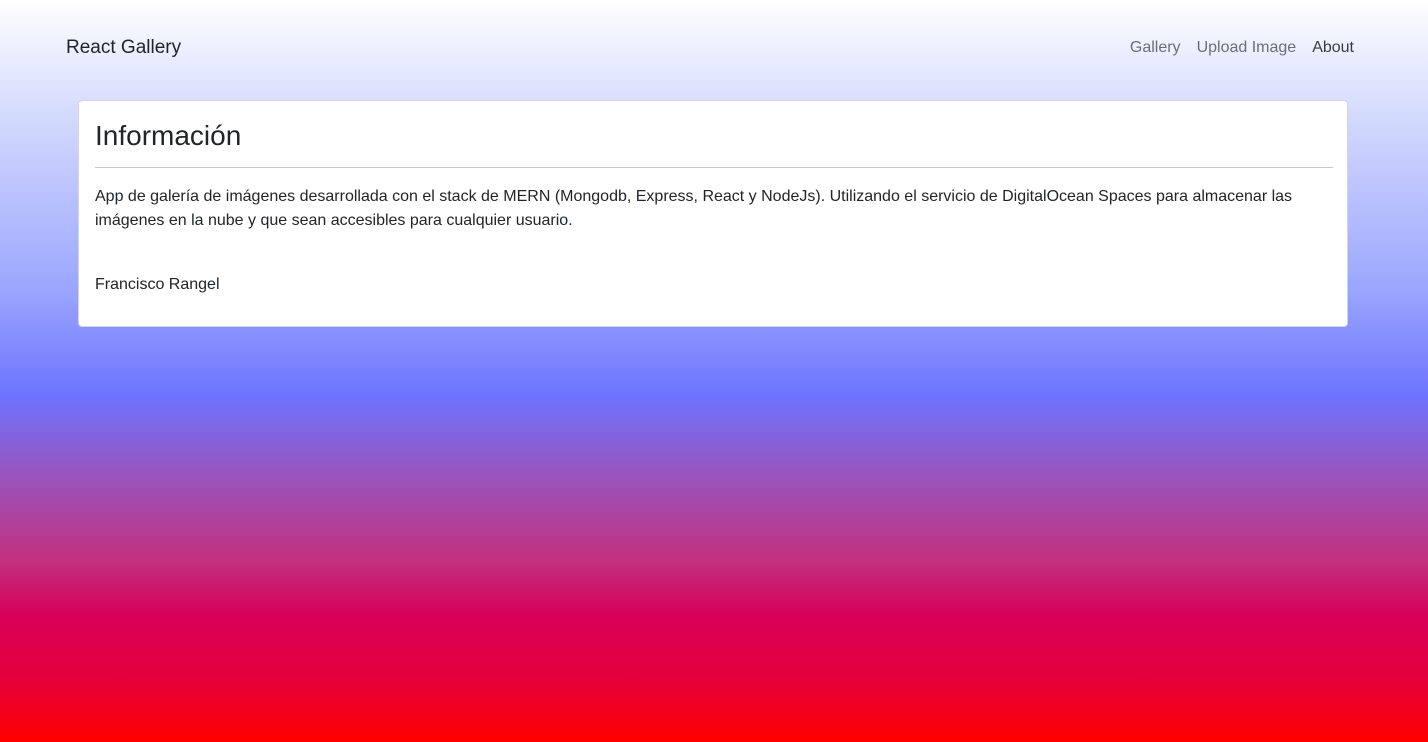 The width and height of the screenshot is (1428, 742). I want to click on author-name: Francisco Rangel, so click(157, 284).